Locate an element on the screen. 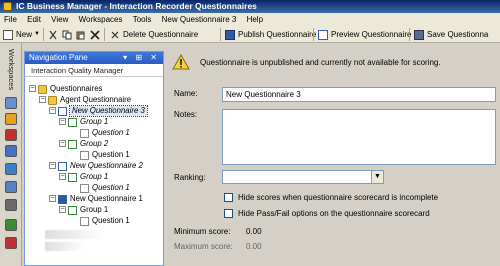 This screenshot has width=500, height=266. workspaces-bar: Workspaces is located at coordinates (11, 154).